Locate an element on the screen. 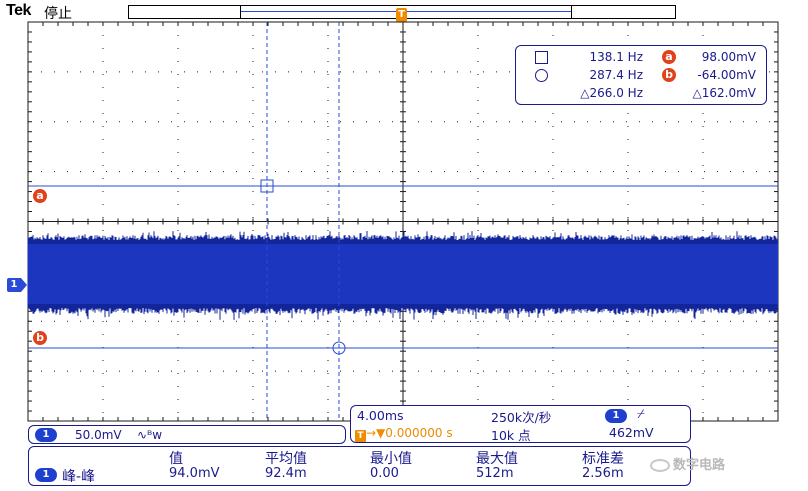 This screenshot has height=491, width=808. meas-value: 94.0mV is located at coordinates (194, 473).